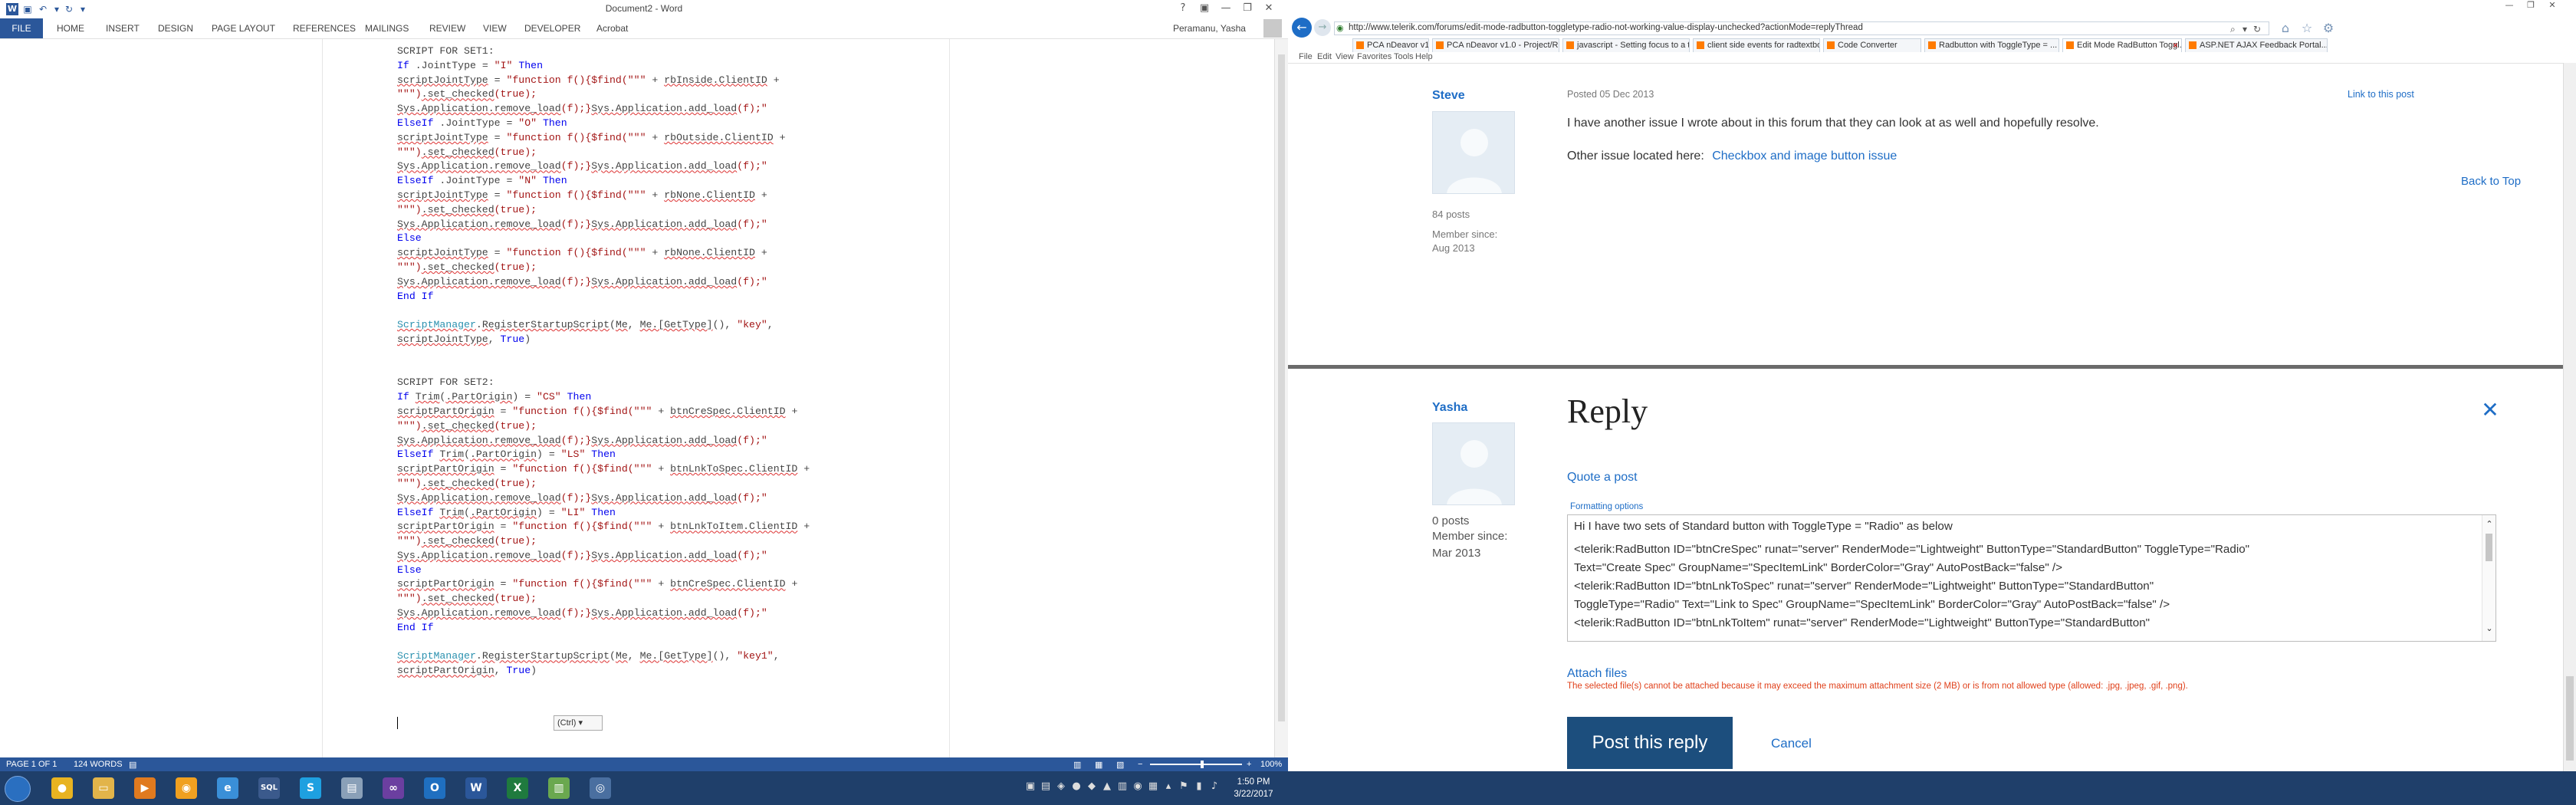 The width and height of the screenshot is (2576, 805). I want to click on zoom-slider, so click(1196, 764).